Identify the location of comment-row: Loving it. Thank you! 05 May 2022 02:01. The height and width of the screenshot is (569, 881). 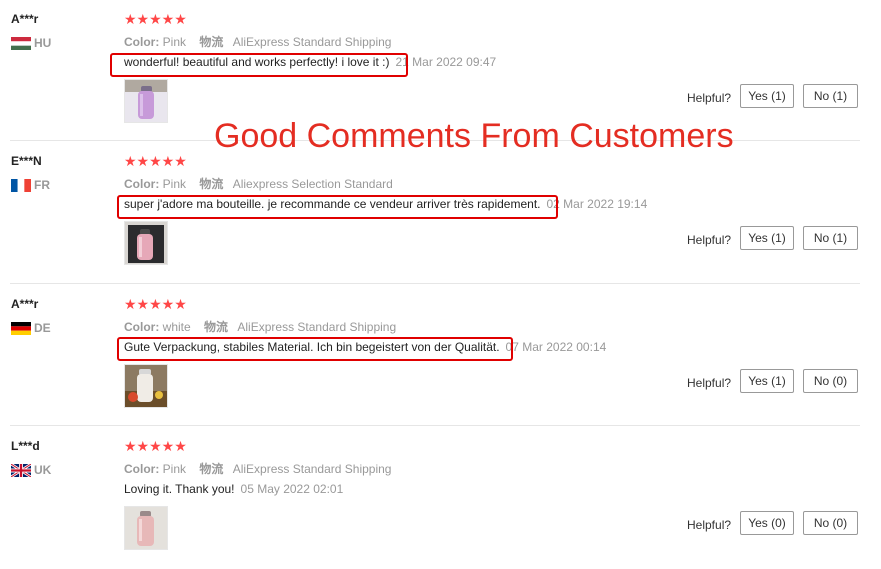
(233, 489).